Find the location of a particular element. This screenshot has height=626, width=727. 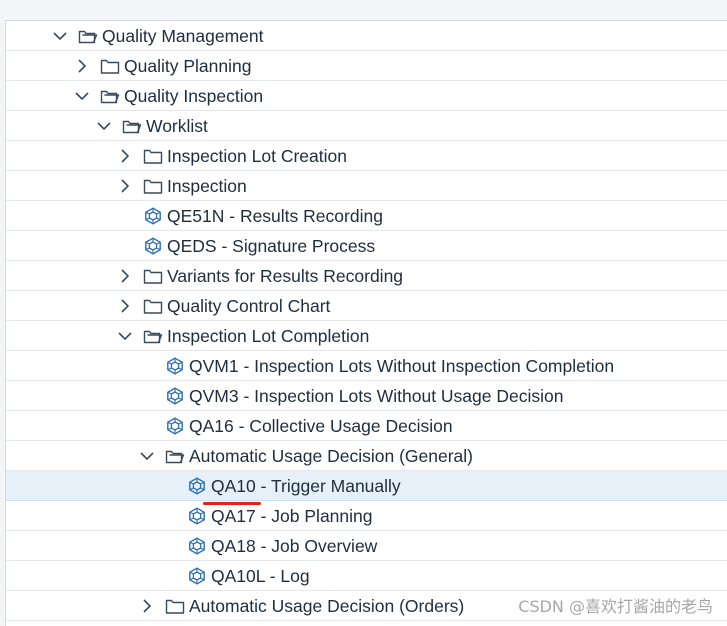

tree-row-qe51n: QE51N - Results Recording is located at coordinates (366, 216).